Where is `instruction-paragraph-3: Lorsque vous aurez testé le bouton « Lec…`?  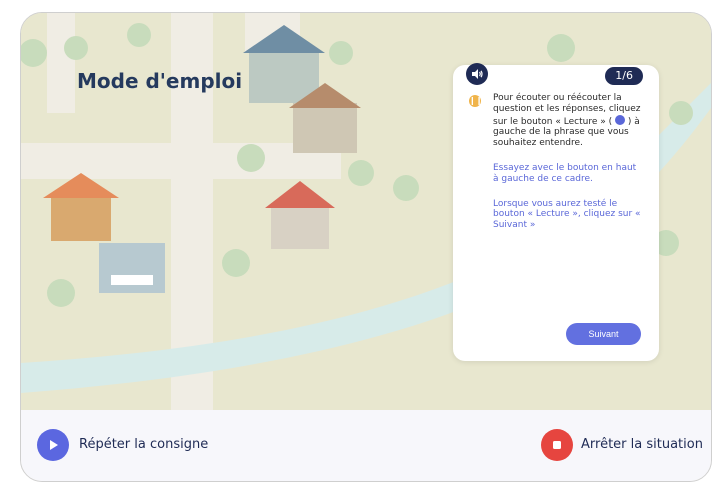
instruction-paragraph-3: Lorsque vous aurez testé le bouton « Lec… is located at coordinates (567, 214).